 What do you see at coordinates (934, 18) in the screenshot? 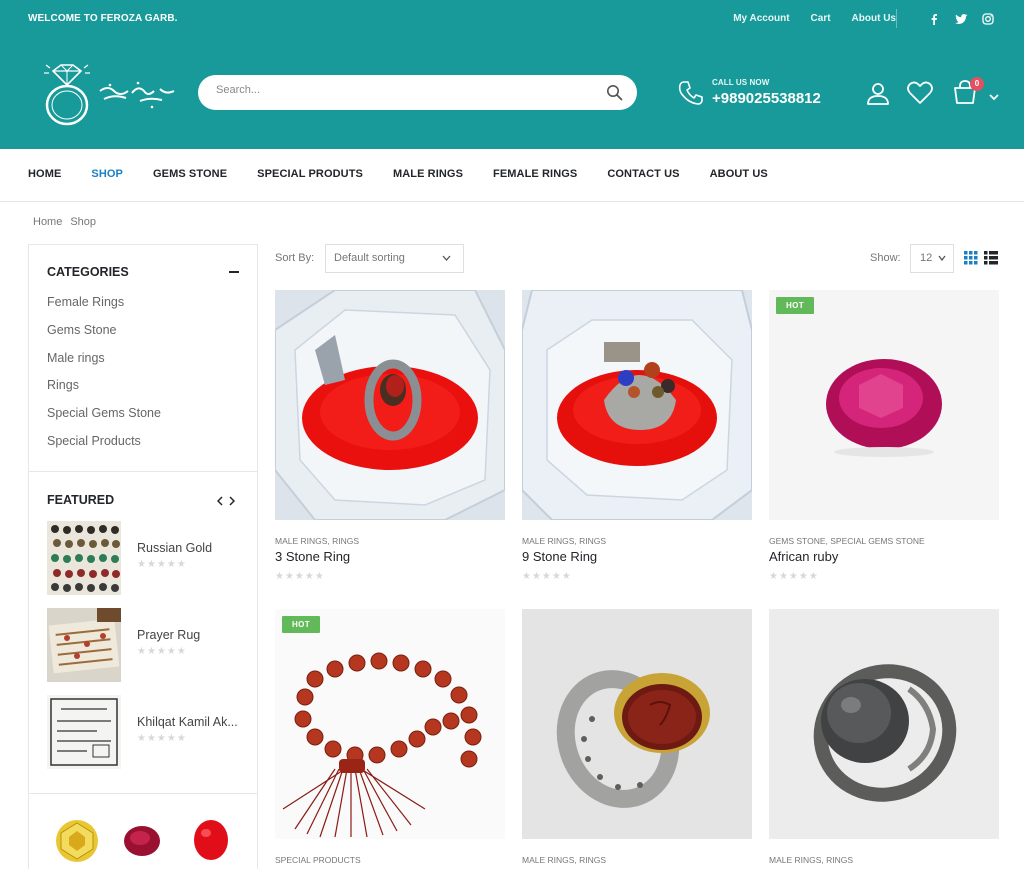
I see `facebook-icon` at bounding box center [934, 18].